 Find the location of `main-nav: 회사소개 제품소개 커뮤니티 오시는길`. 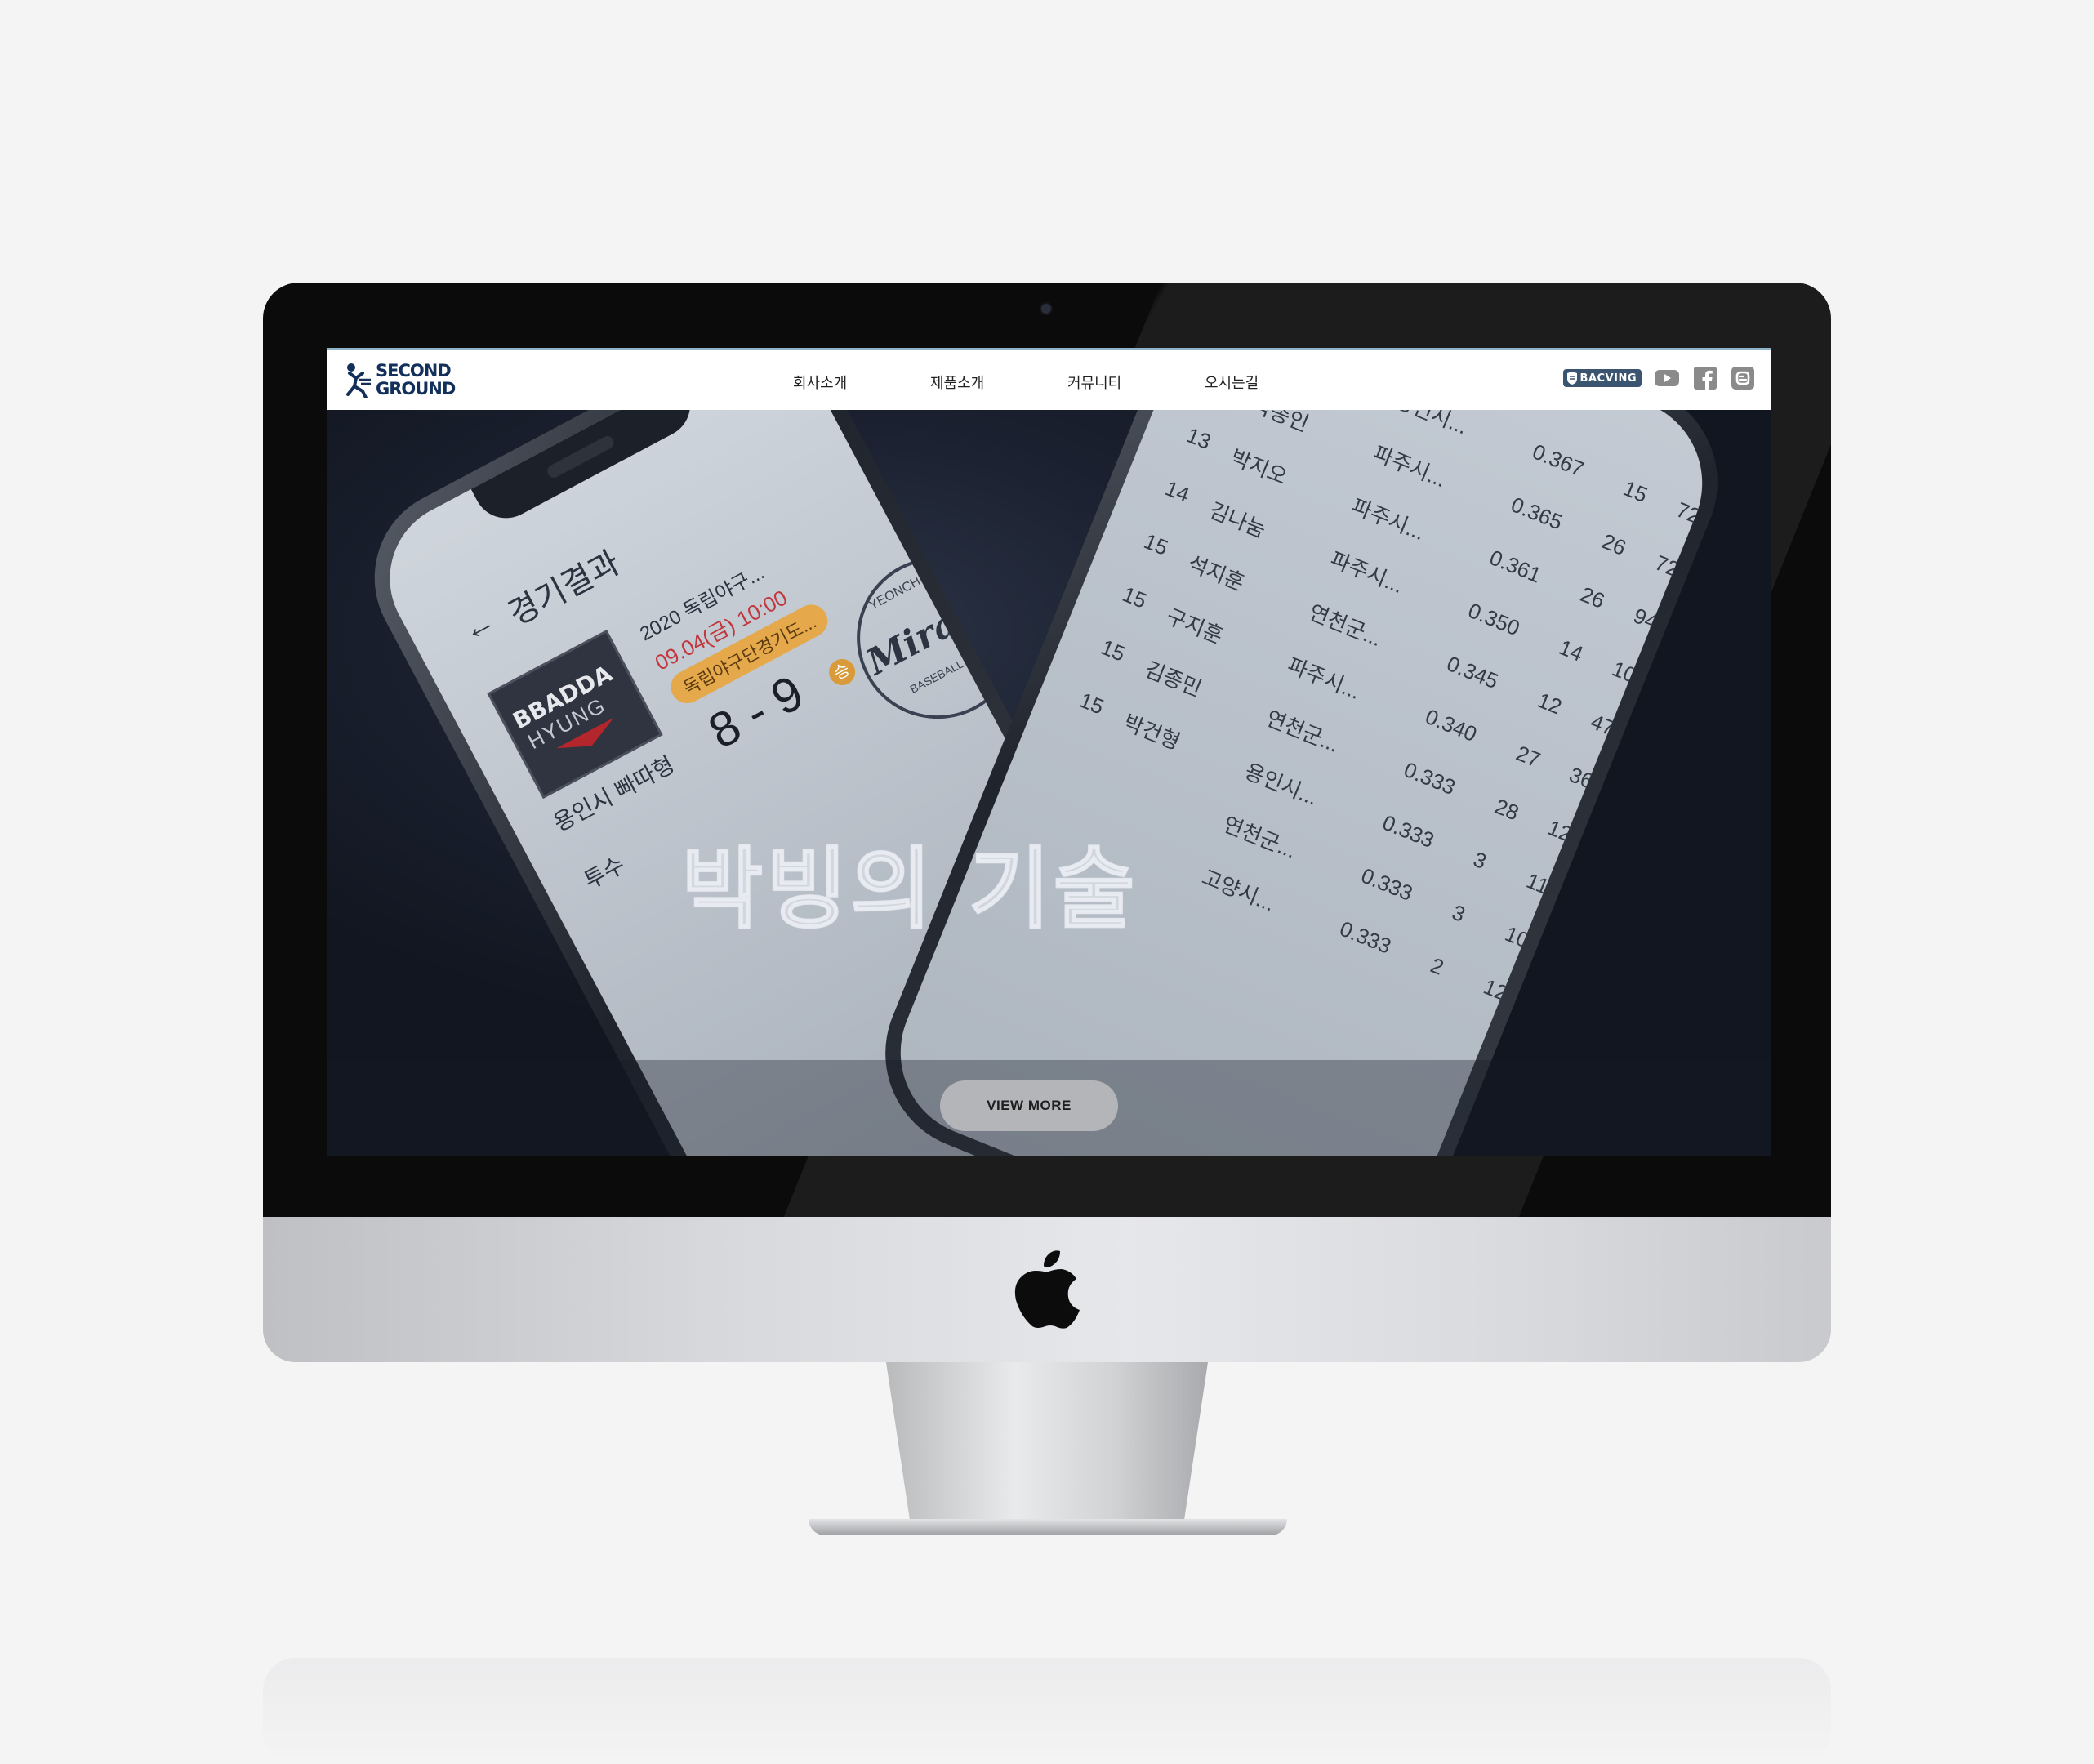

main-nav: 회사소개 제품소개 커뮤니티 오시는길 is located at coordinates (1049, 381).